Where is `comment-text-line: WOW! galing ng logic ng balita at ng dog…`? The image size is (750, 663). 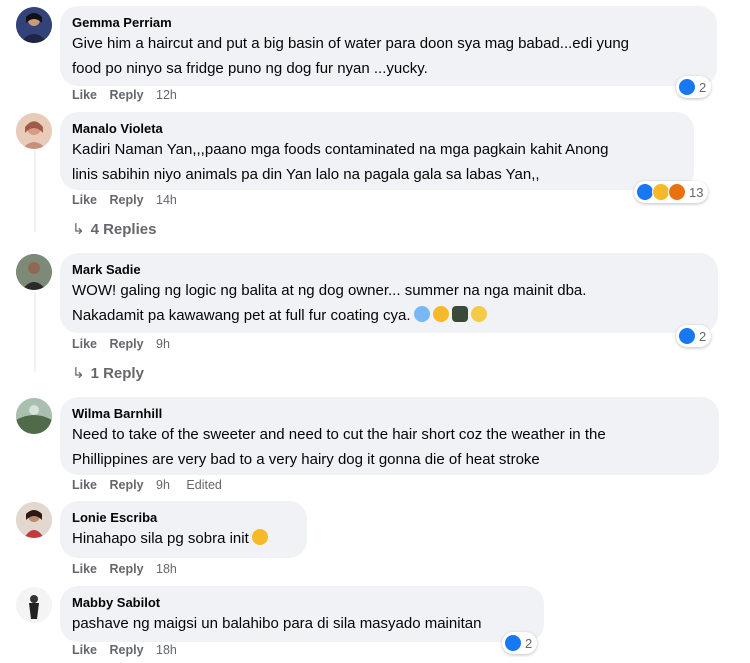 comment-text-line: WOW! galing ng logic ng balita at ng dog… is located at coordinates (329, 290).